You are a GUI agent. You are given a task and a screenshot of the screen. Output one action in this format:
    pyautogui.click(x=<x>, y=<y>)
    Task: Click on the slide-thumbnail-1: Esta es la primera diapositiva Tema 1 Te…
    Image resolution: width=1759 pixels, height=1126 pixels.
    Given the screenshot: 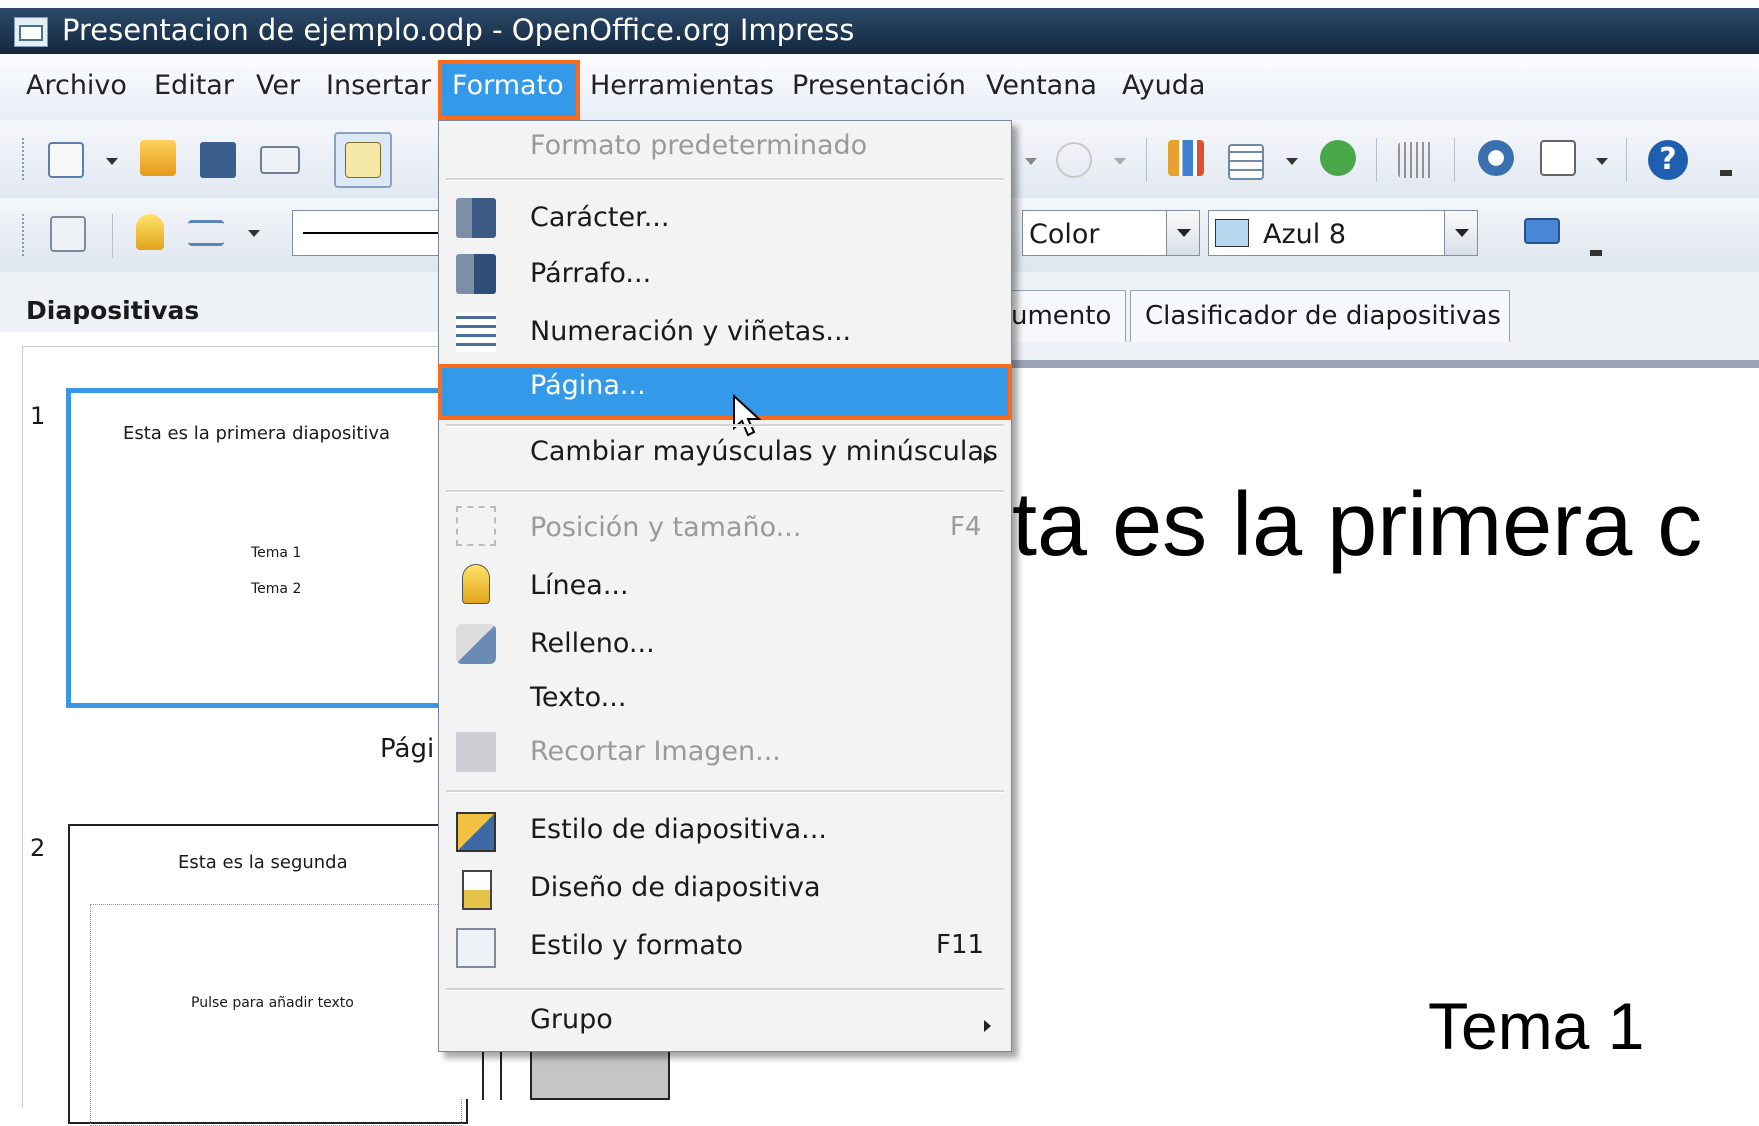 What is the action you would take?
    pyautogui.click(x=271, y=548)
    